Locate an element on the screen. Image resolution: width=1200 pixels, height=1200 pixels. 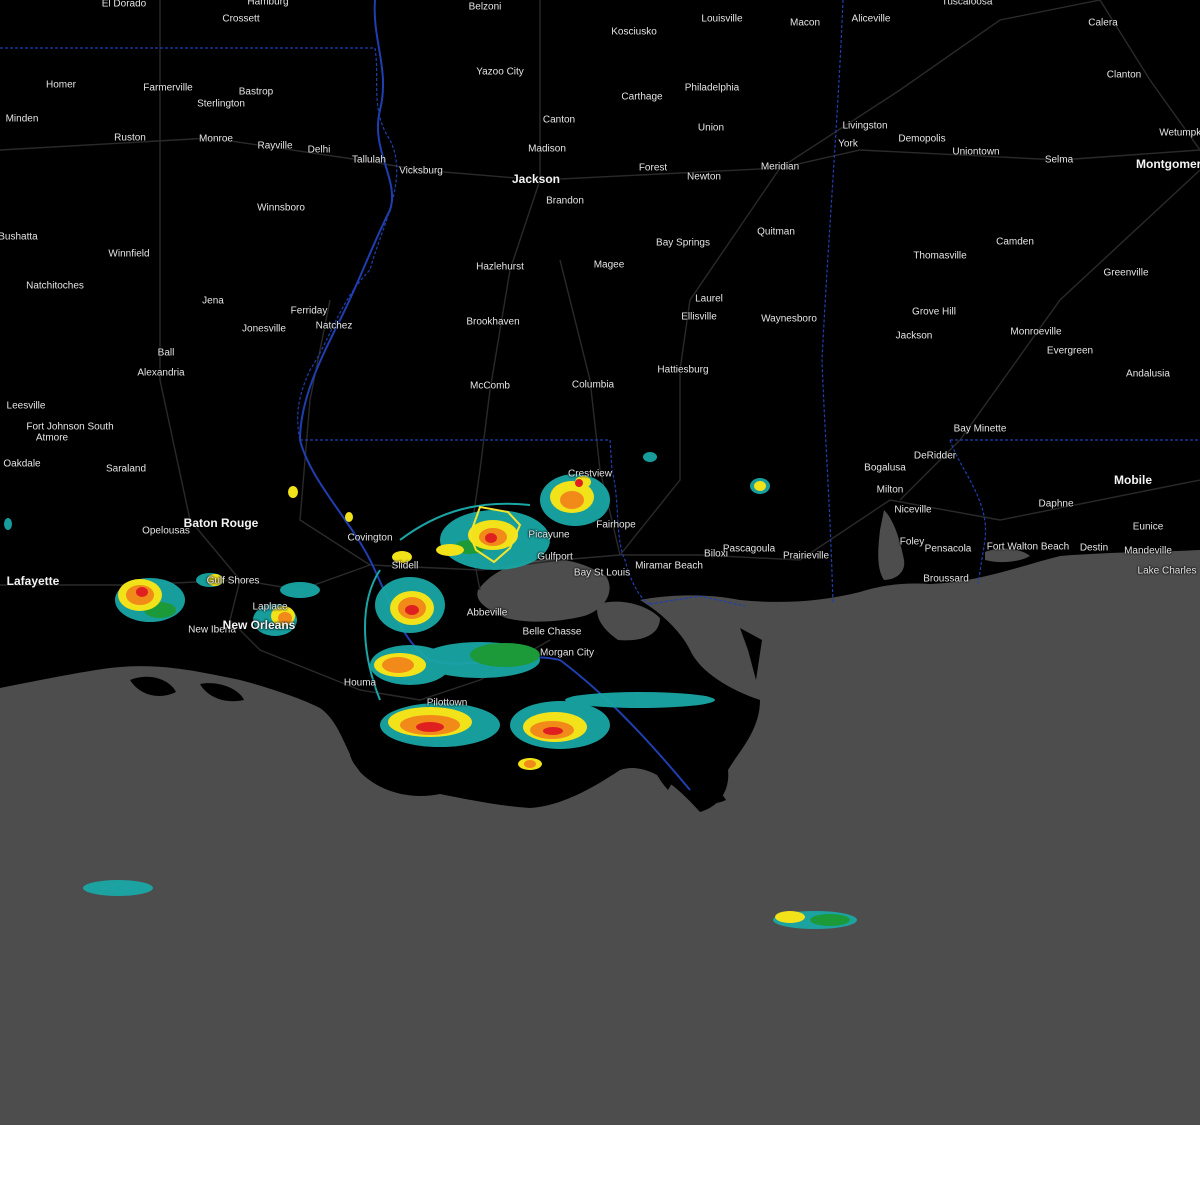
city-label: York is located at coordinates (848, 144).